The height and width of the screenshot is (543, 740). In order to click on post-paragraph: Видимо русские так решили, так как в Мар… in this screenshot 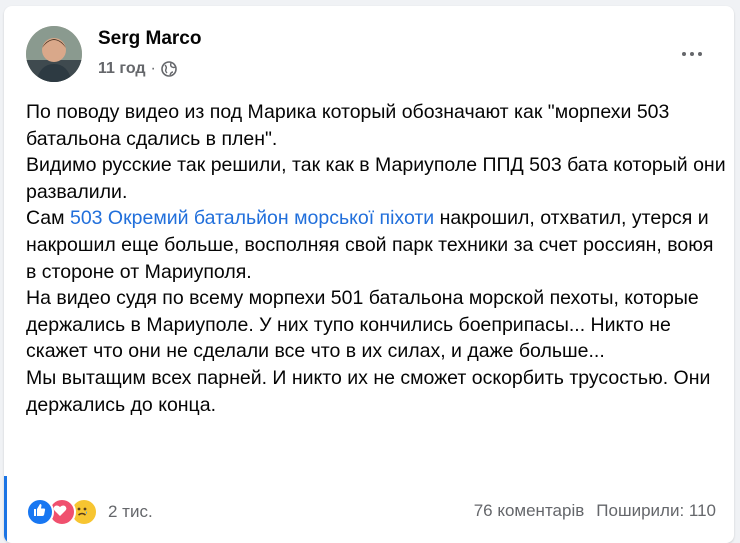, I will do `click(376, 178)`.